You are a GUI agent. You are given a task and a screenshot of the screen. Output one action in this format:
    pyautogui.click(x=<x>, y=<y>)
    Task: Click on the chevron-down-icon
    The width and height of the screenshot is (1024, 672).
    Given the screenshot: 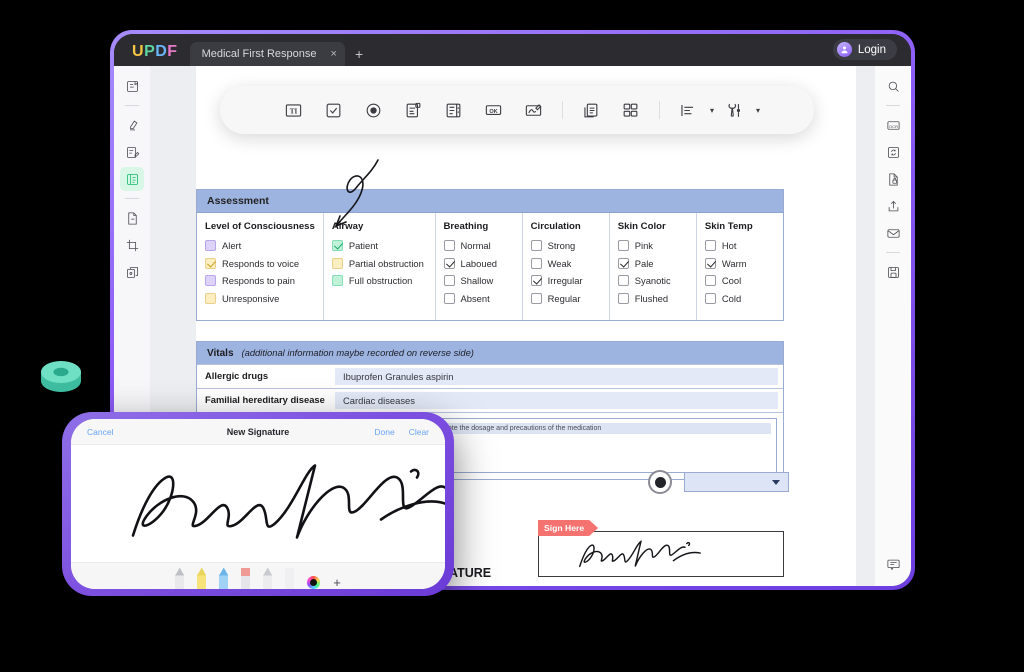 What is the action you would take?
    pyautogui.click(x=776, y=482)
    